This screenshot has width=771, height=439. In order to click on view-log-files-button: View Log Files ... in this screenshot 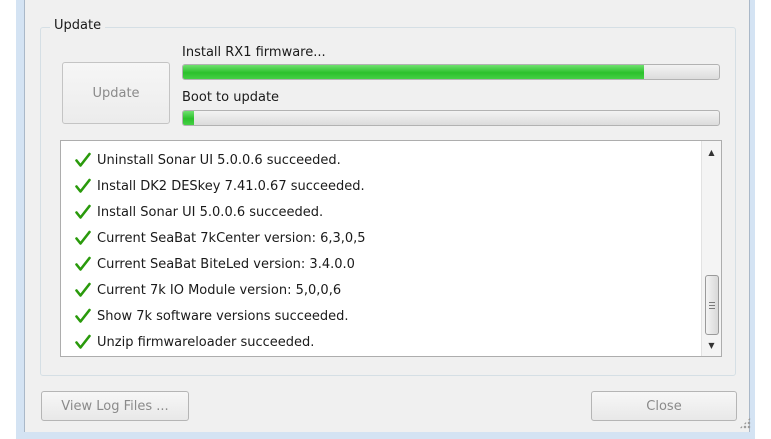, I will do `click(115, 406)`.